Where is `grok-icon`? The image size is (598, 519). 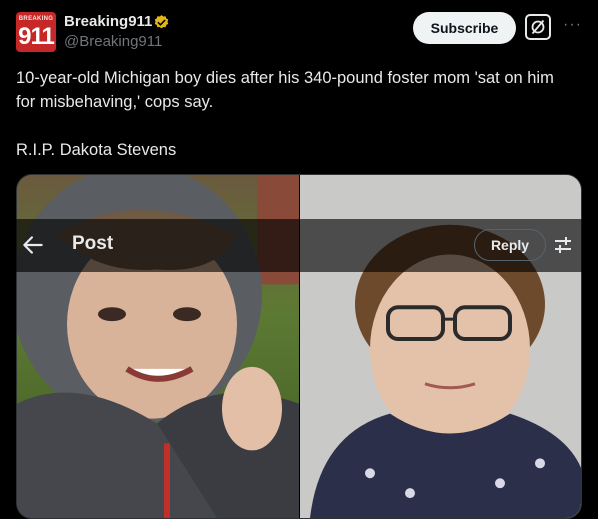
grok-icon is located at coordinates (538, 27).